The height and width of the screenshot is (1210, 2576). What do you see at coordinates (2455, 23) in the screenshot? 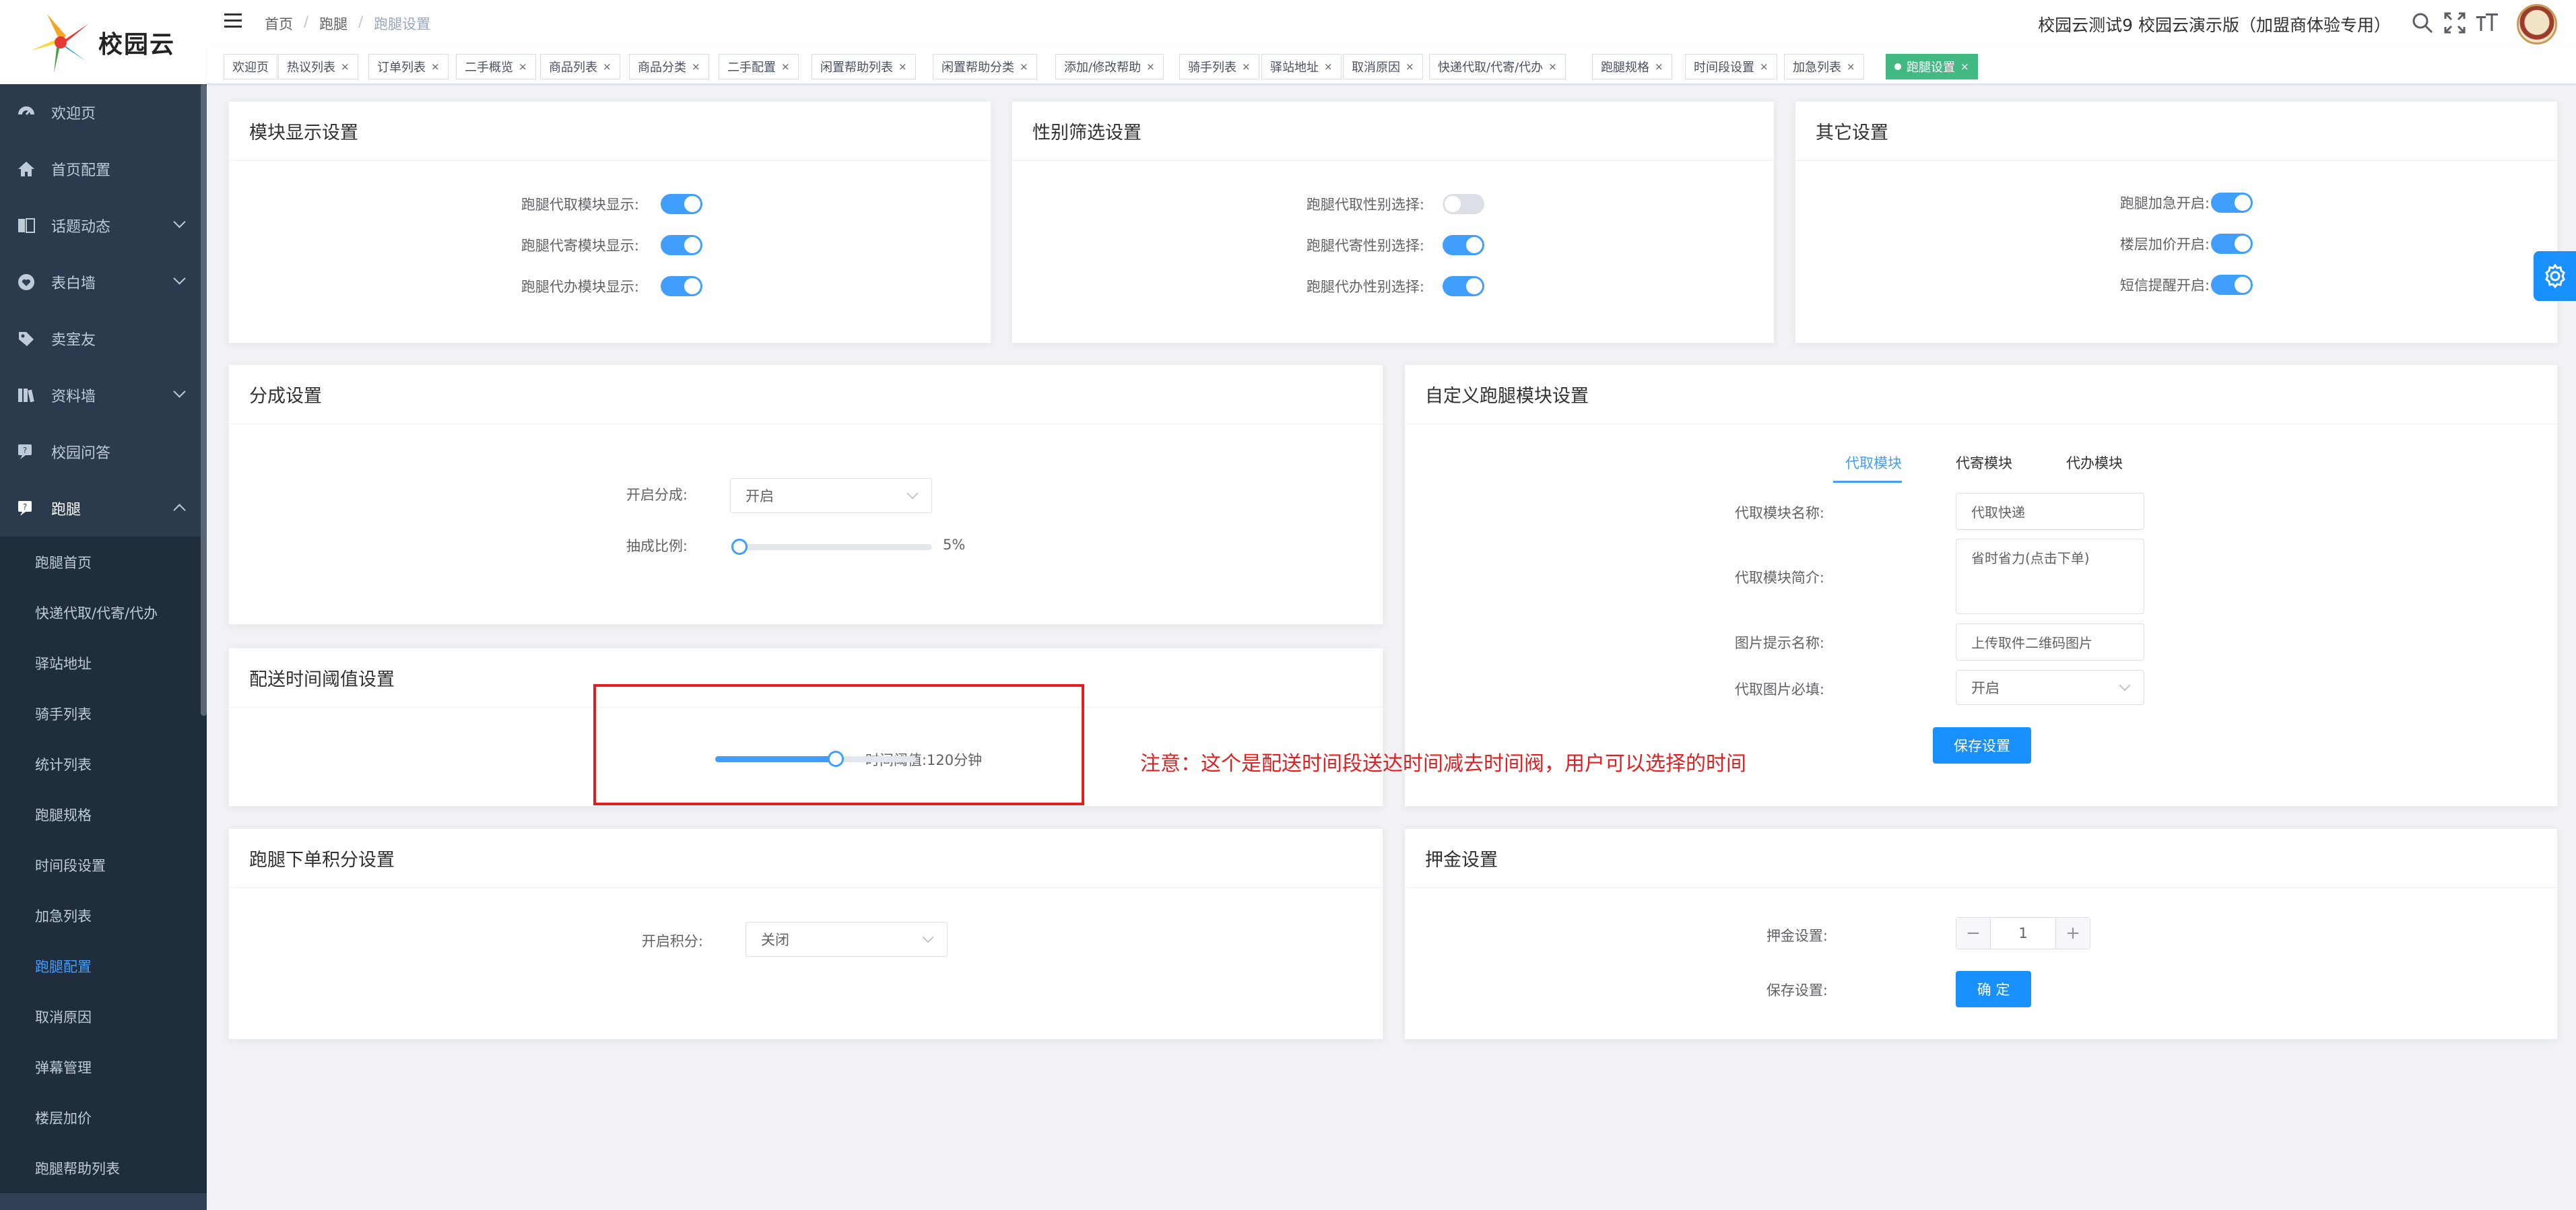
I see `fullscreen-icon` at bounding box center [2455, 23].